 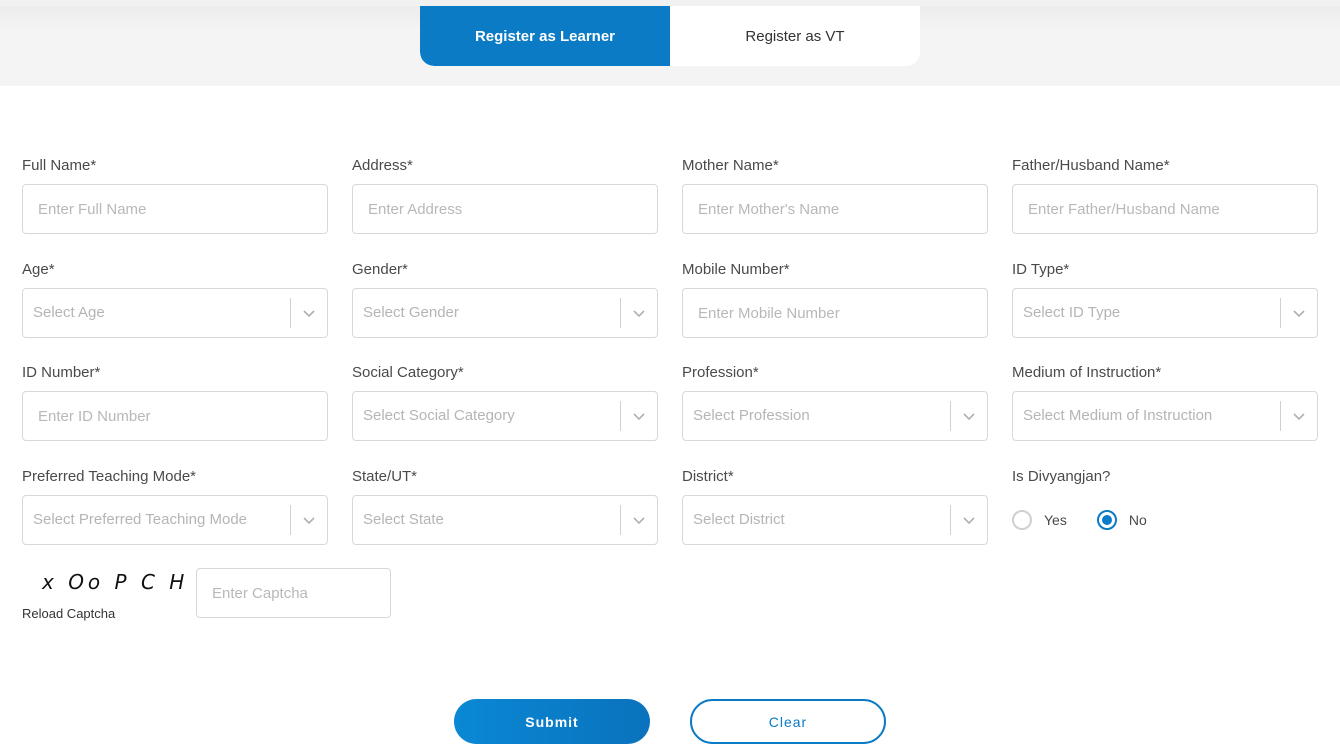 What do you see at coordinates (552, 721) in the screenshot?
I see `submit-button: Submit` at bounding box center [552, 721].